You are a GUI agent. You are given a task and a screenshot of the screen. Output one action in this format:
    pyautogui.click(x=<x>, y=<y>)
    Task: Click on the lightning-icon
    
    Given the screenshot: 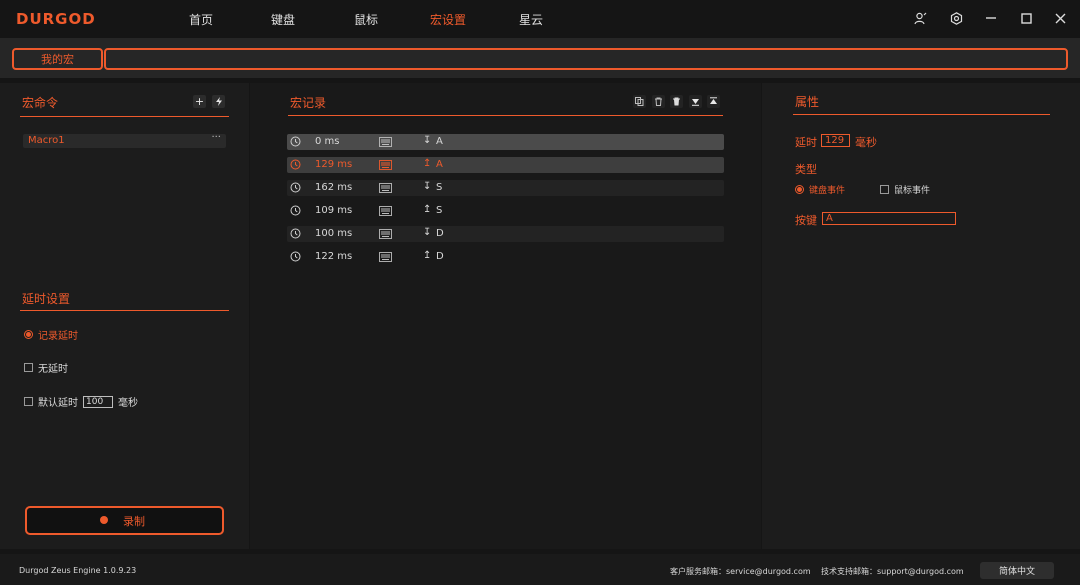 What is the action you would take?
    pyautogui.click(x=218, y=101)
    